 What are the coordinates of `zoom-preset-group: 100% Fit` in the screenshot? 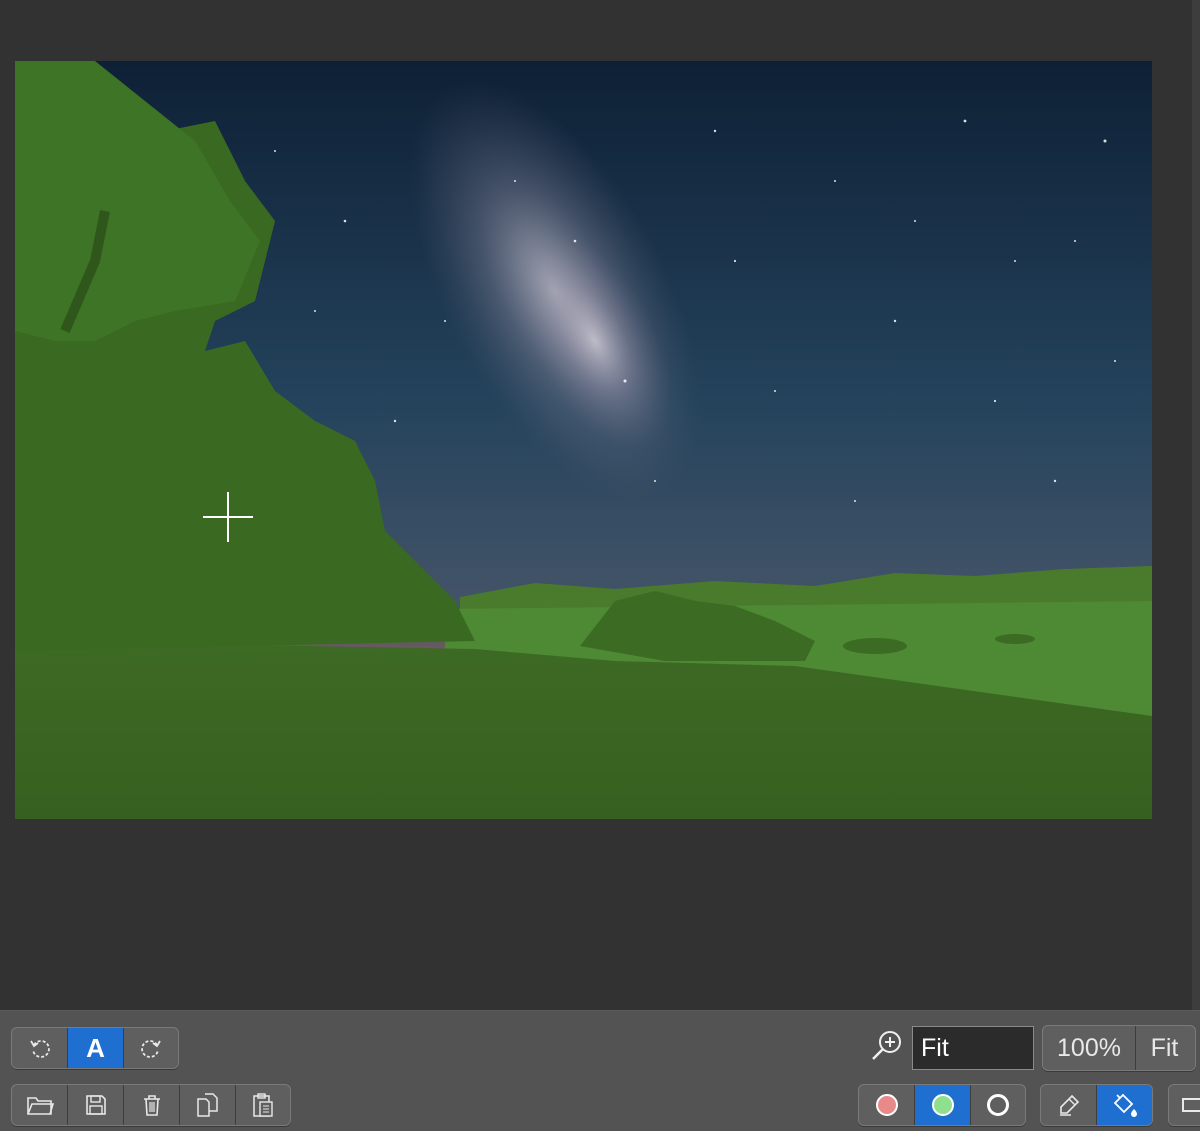 It's located at (1119, 1048).